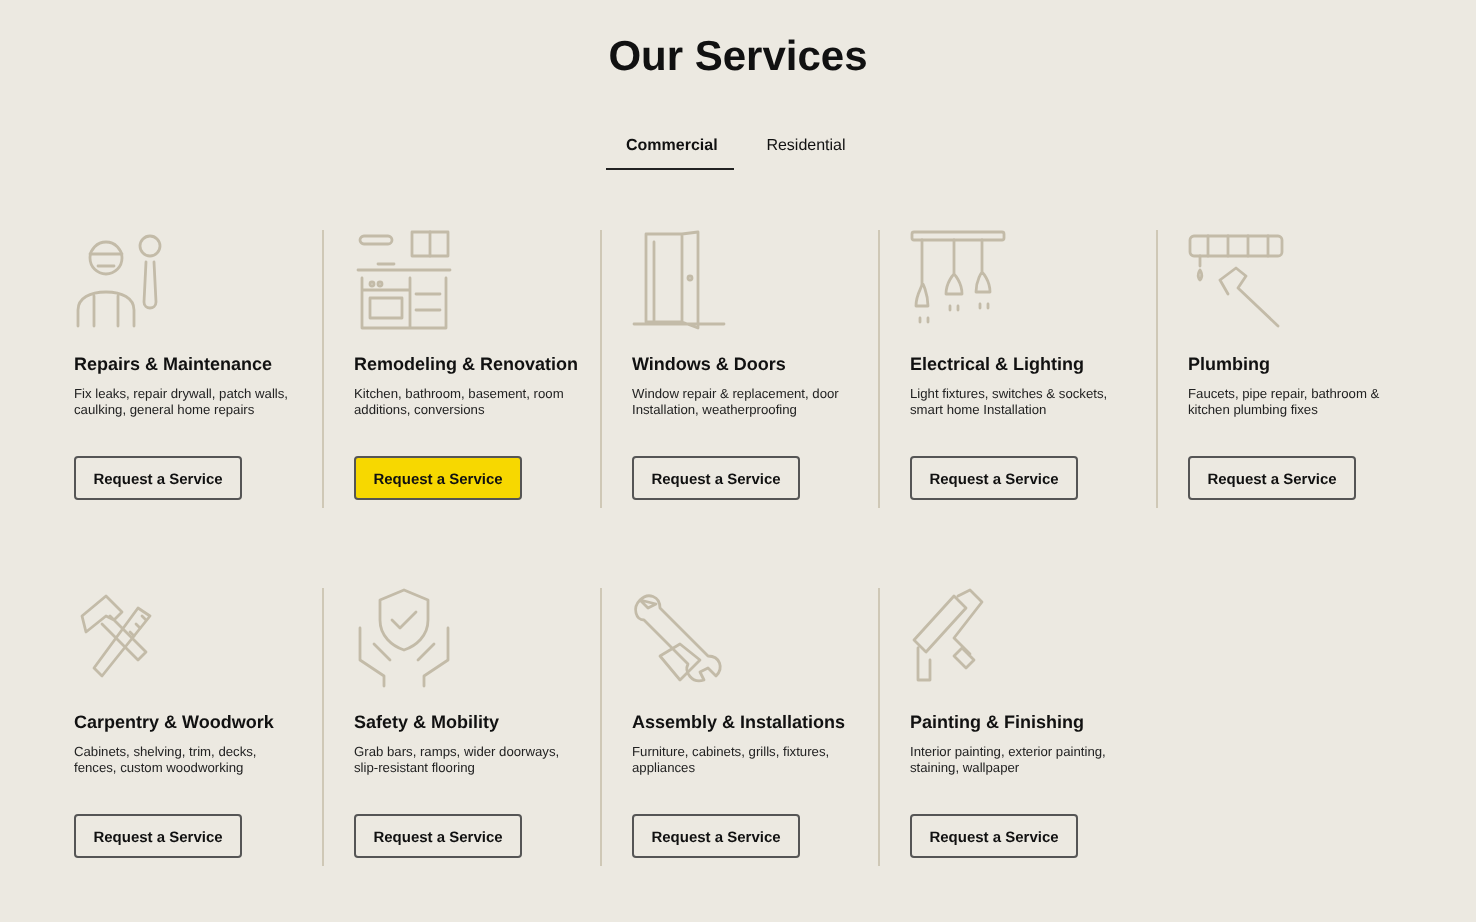 Image resolution: width=1476 pixels, height=922 pixels. I want to click on service-title: Windows & Doors, so click(710, 364).